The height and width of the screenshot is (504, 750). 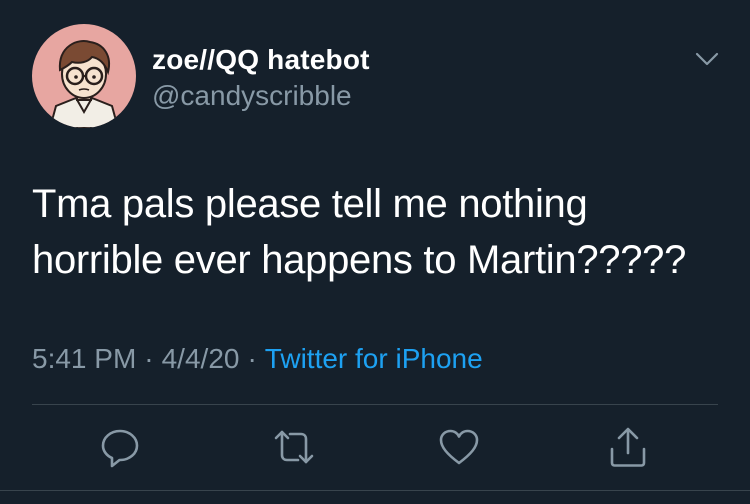 What do you see at coordinates (359, 260) in the screenshot?
I see `tweet-text-line-2: horrible ever happens to Martin?????` at bounding box center [359, 260].